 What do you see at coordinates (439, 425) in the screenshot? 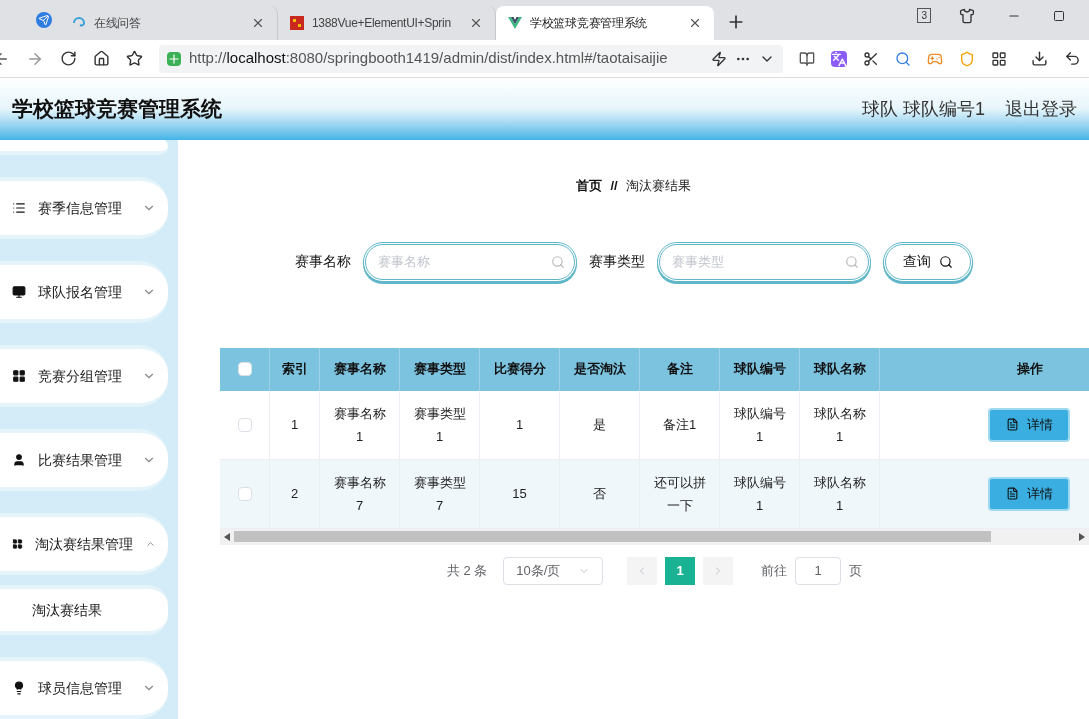
I see `table-cell-text: 赛事类型1` at bounding box center [439, 425].